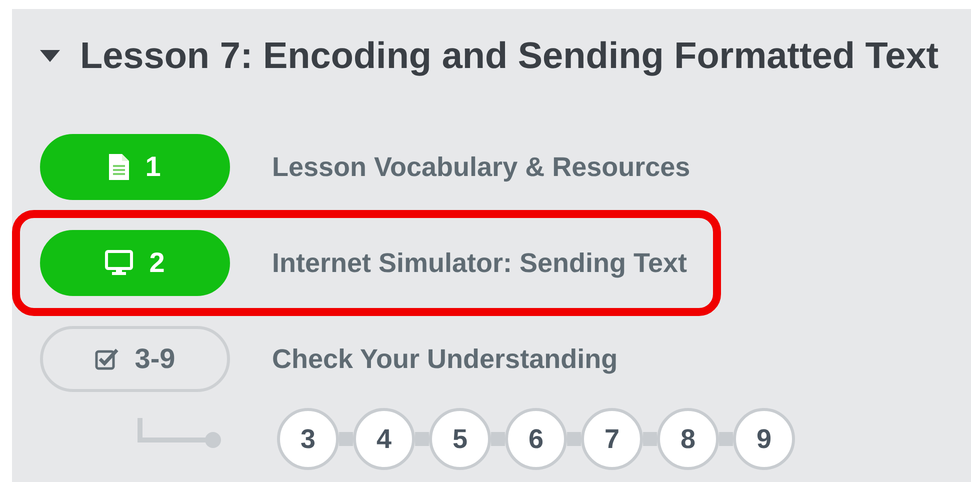 This screenshot has width=971, height=482. What do you see at coordinates (509, 56) in the screenshot?
I see `lesson-title: Lesson 7: Encoding and Sending Formatted Text` at bounding box center [509, 56].